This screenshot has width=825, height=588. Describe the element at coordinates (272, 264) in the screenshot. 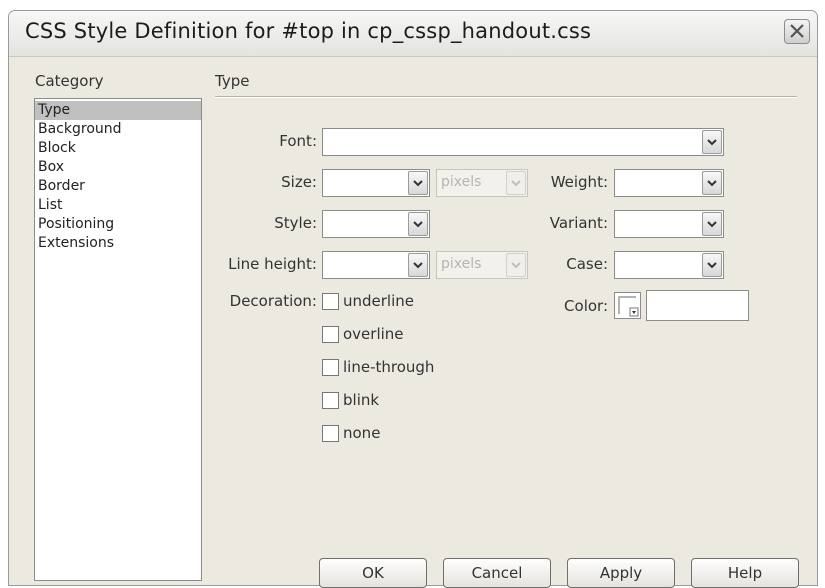

I see `line-height-label: Line height:` at that location.